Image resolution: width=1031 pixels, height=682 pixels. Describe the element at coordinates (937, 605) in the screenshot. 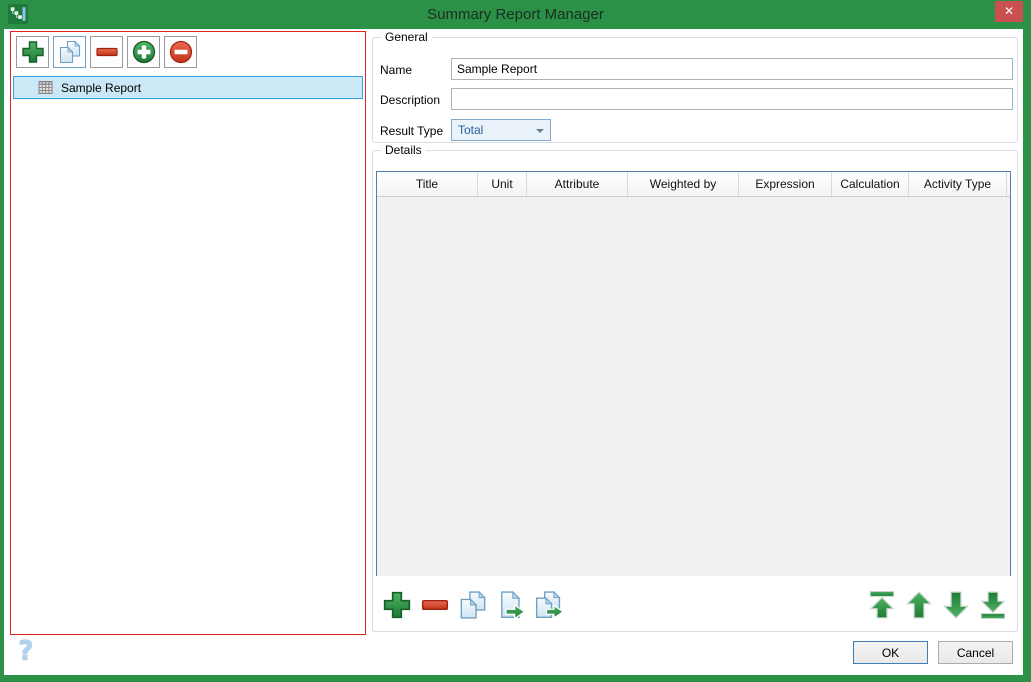

I see `row-reorder-toolbar` at that location.